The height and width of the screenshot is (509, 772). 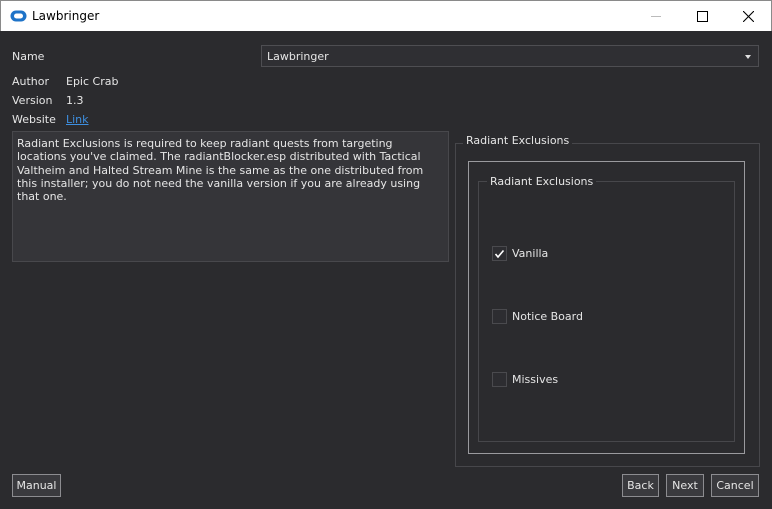 What do you see at coordinates (530, 253) in the screenshot?
I see `option-label: Vanilla` at bounding box center [530, 253].